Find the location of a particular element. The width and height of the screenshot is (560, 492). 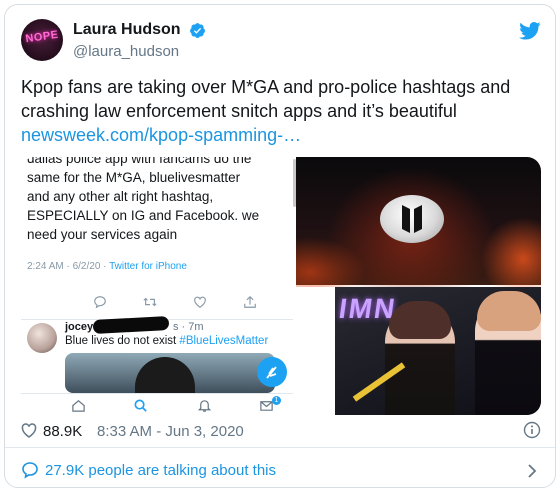

bts-logo-icon is located at coordinates (412, 219).